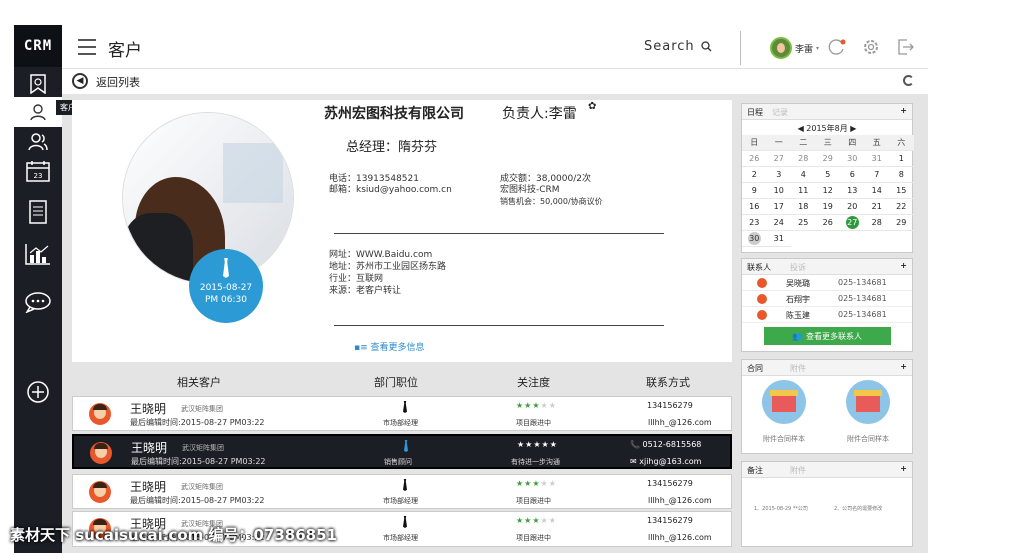  I want to click on sidebar: CRM 23, so click(38, 289).